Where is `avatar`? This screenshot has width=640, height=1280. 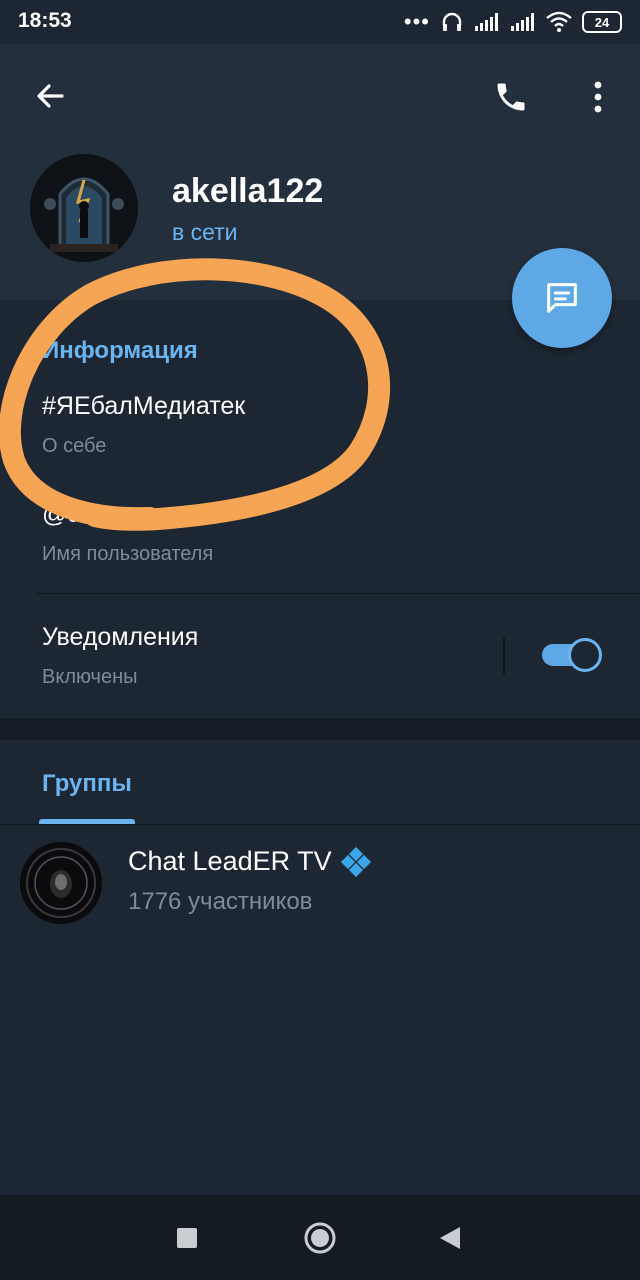
avatar is located at coordinates (84, 208).